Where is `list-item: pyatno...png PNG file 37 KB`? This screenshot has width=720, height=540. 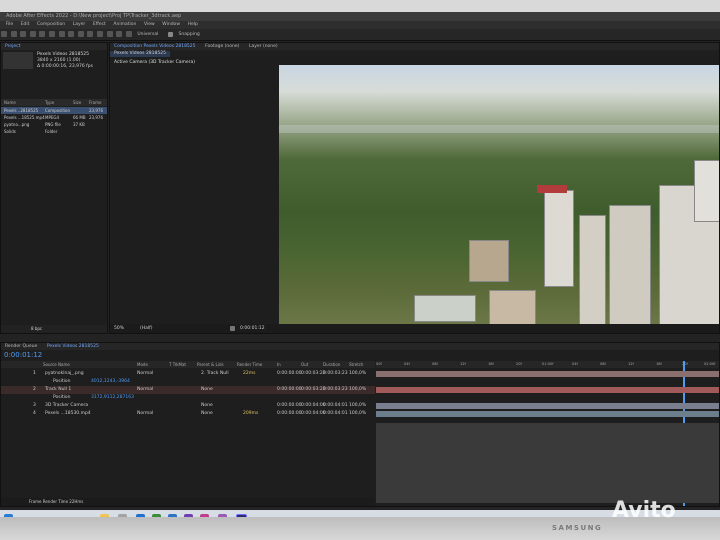
list-item: pyatno...png PNG file 37 KB is located at coordinates (54, 124).